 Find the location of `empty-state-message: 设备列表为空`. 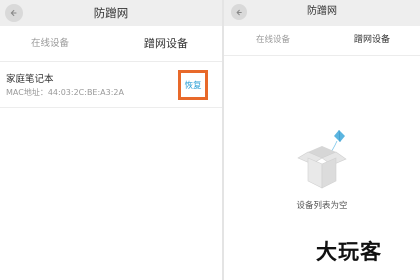

empty-state-message: 设备列表为空 is located at coordinates (322, 206).